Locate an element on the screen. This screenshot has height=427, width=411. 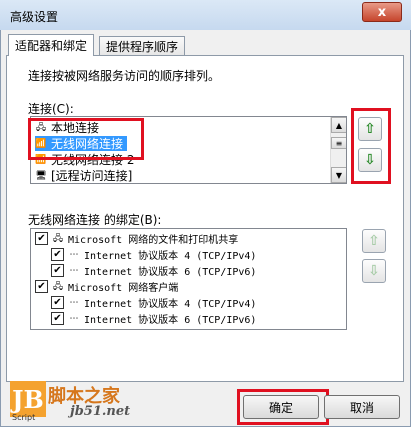
ok-button: 确定 is located at coordinates (281, 407).